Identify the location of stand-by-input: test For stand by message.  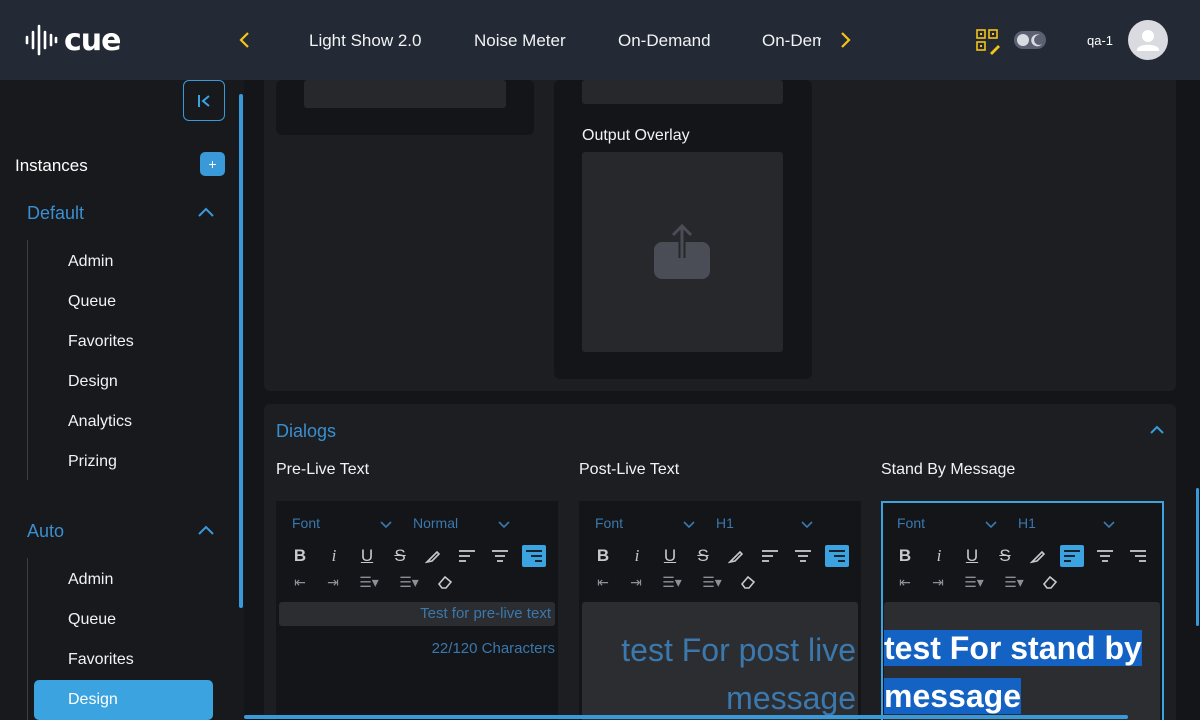
(1022, 661).